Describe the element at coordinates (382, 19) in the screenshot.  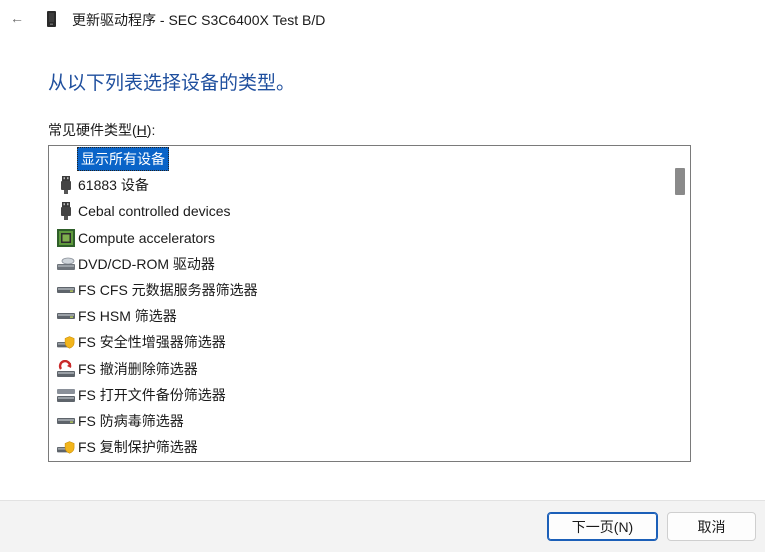
I see `title-bar: ← 更新驱动程序 - SEC S3C6400X Test B/D` at that location.